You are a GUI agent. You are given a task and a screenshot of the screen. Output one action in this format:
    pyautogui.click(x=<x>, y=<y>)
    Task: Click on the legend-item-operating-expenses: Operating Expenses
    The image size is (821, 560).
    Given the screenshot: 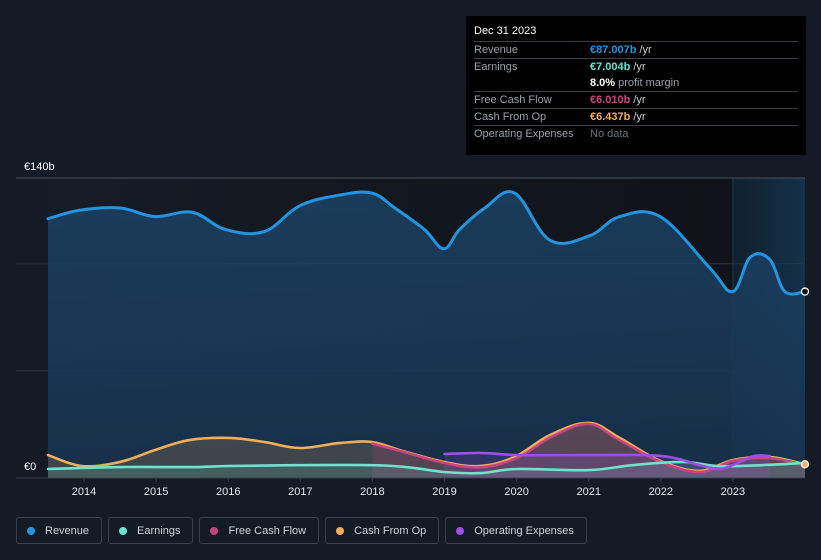 What is the action you would take?
    pyautogui.click(x=516, y=530)
    